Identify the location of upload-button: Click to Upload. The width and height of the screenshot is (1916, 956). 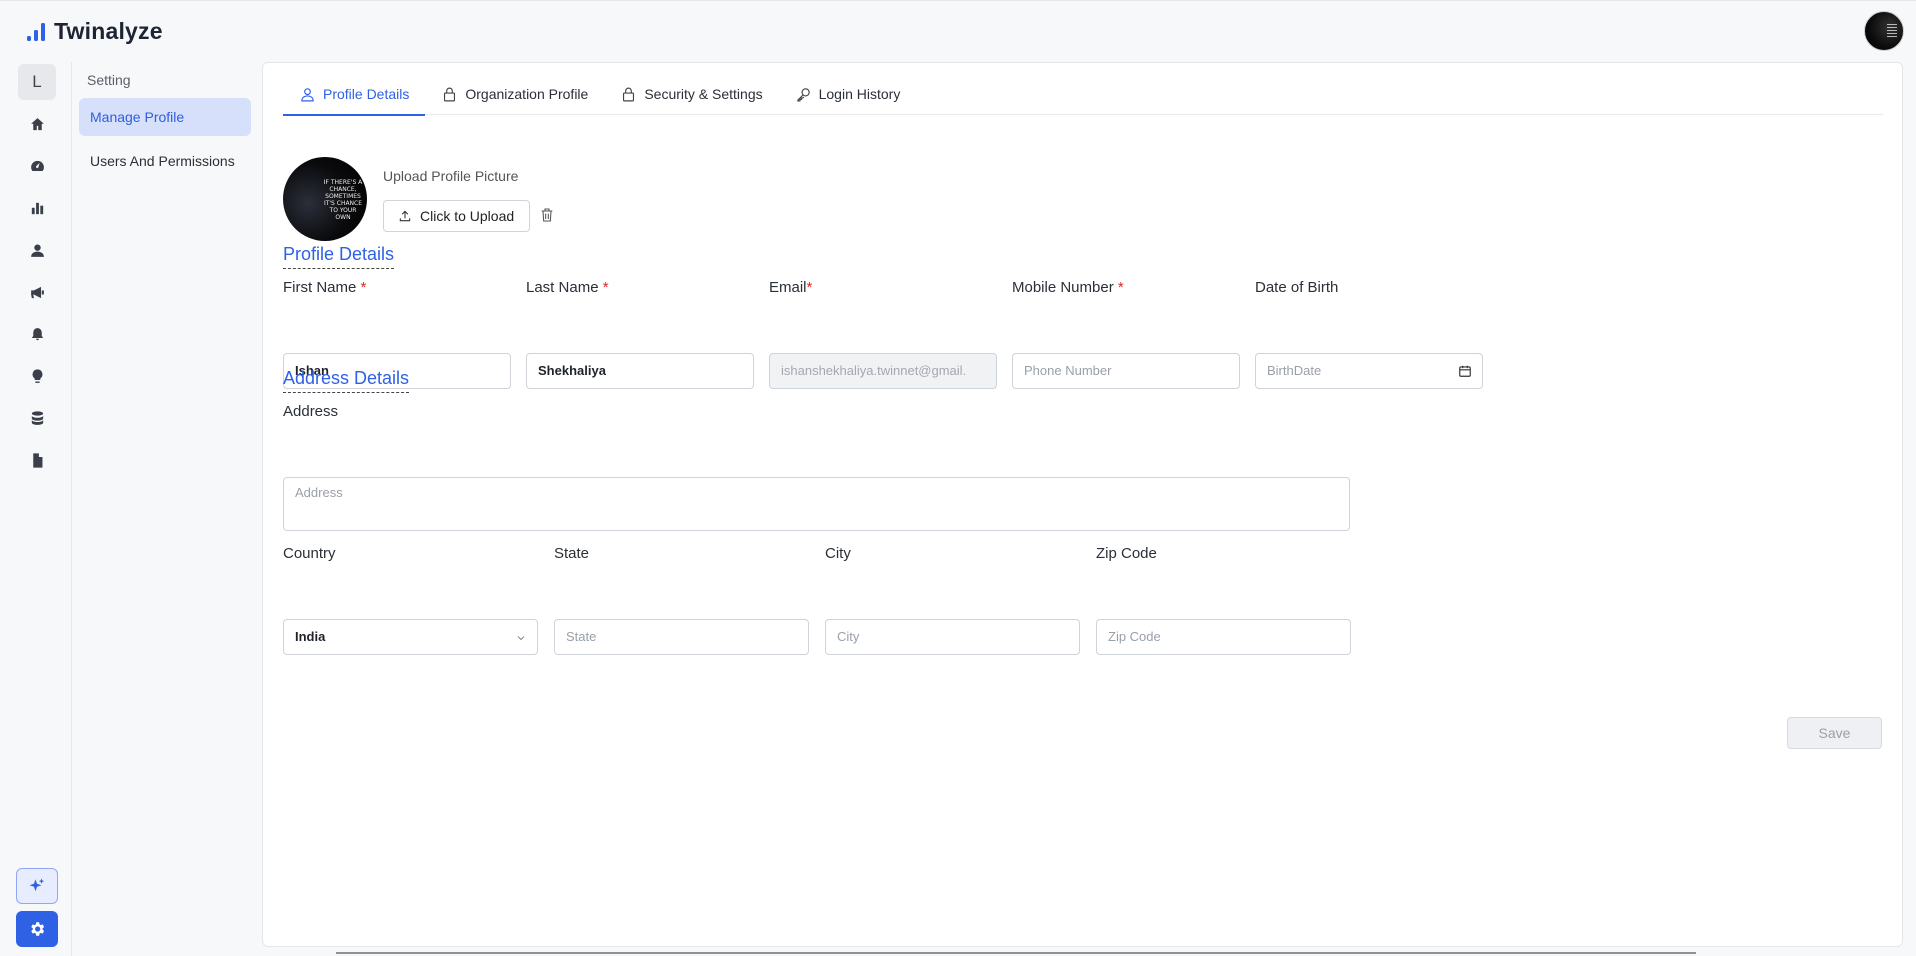
(456, 216).